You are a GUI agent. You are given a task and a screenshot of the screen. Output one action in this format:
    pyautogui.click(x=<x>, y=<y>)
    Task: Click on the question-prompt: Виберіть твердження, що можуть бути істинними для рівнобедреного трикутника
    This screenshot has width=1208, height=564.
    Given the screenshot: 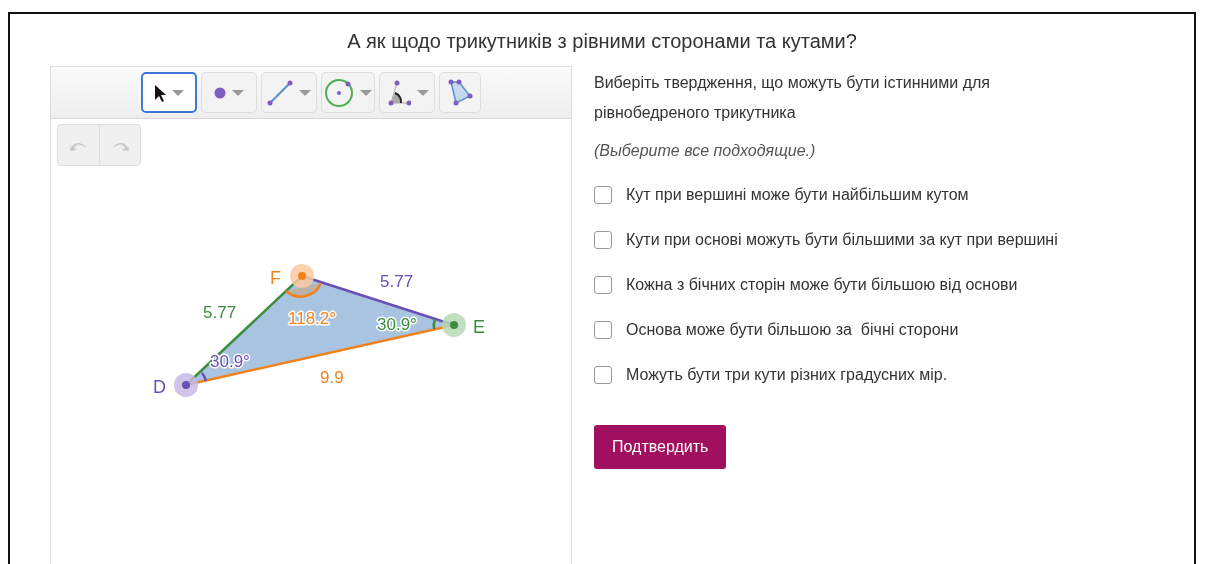 What is the action you would take?
    pyautogui.click(x=792, y=98)
    